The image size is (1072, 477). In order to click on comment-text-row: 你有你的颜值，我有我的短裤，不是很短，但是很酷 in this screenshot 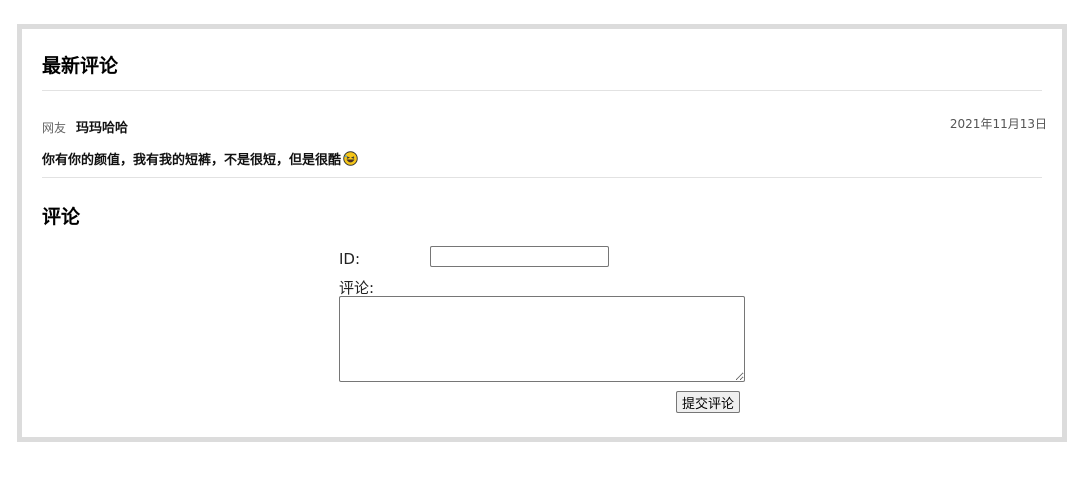, I will do `click(200, 158)`.